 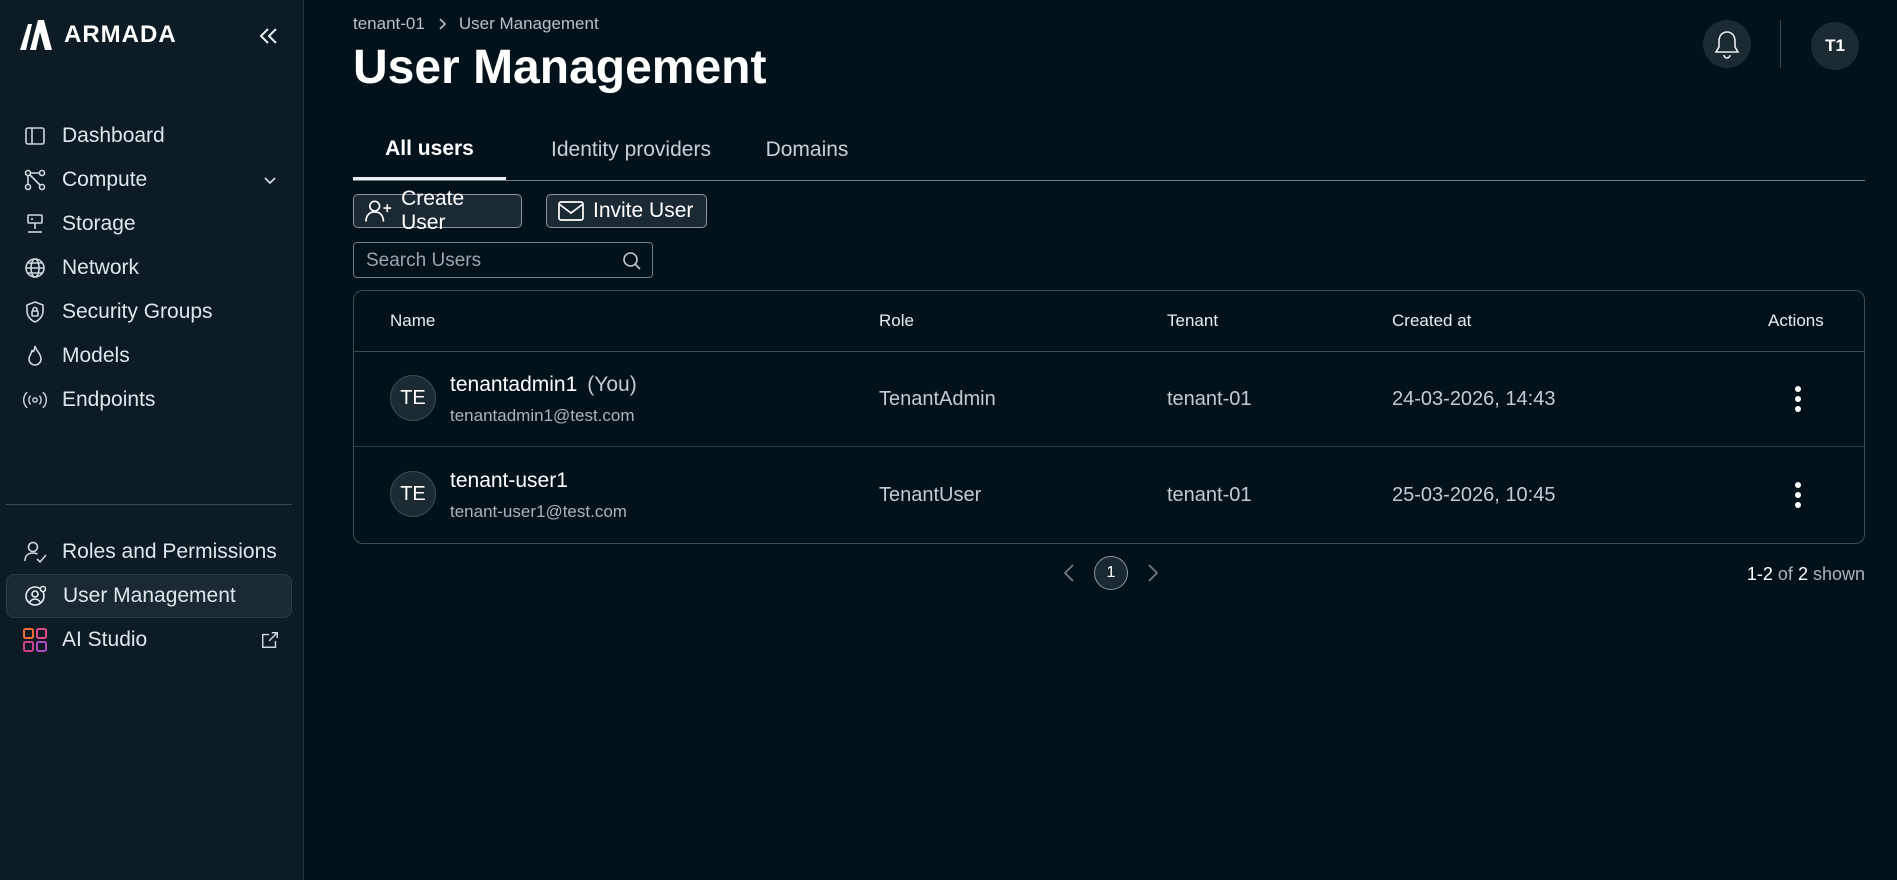 I want to click on shield-icon, so click(x=35, y=312).